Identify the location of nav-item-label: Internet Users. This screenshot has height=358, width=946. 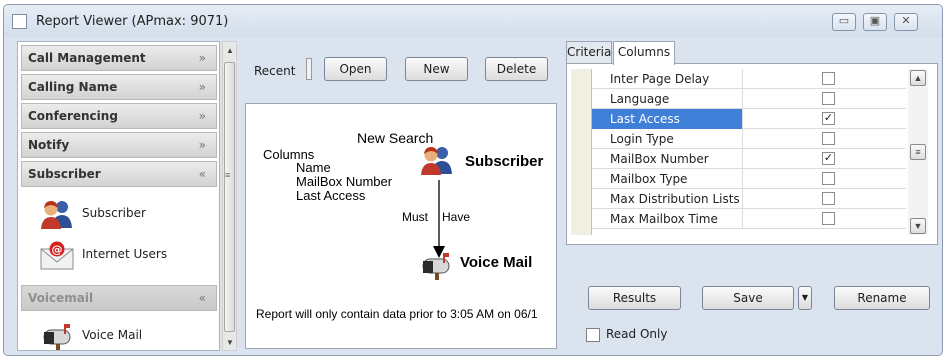
(125, 254).